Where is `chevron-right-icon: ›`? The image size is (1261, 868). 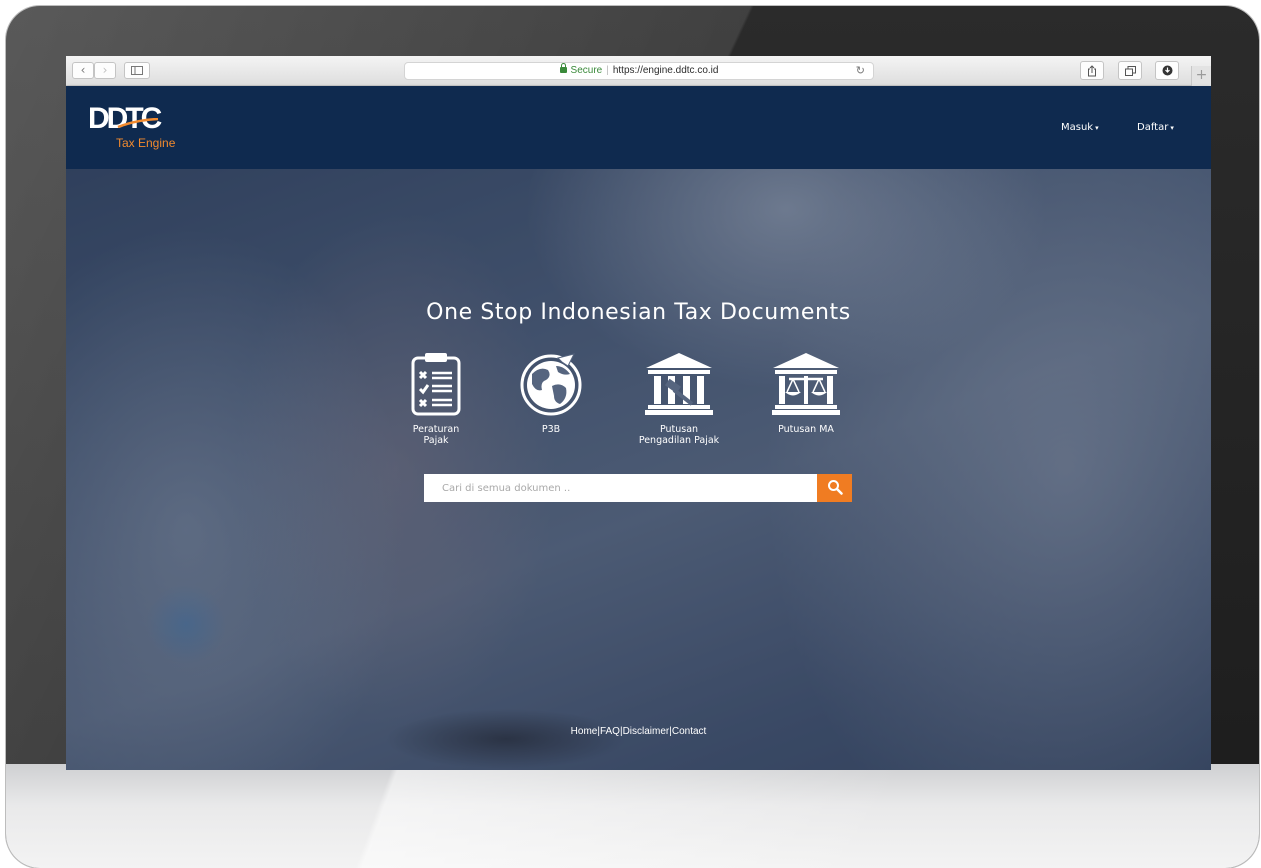 chevron-right-icon: › is located at coordinates (105, 70).